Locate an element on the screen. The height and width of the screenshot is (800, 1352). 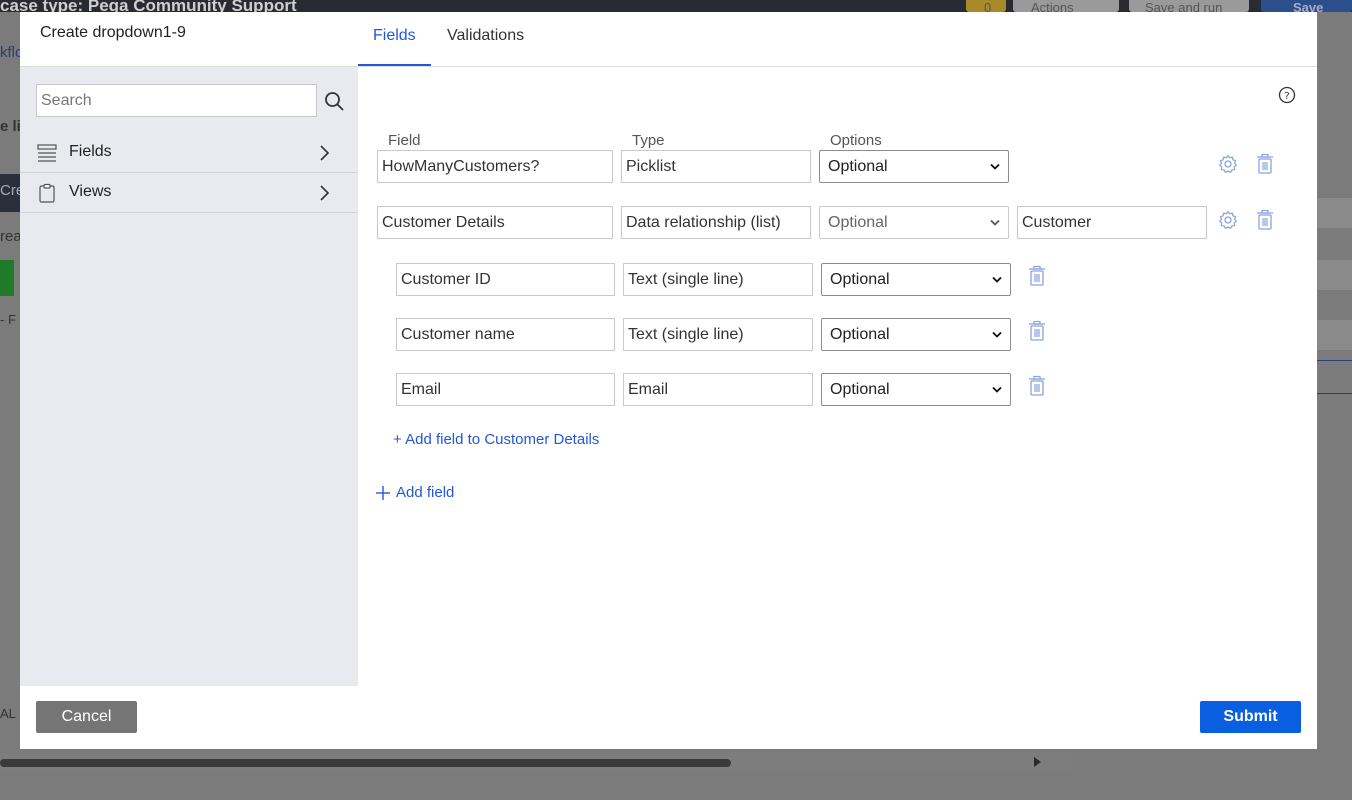
tab-validations: Validations is located at coordinates (485, 39).